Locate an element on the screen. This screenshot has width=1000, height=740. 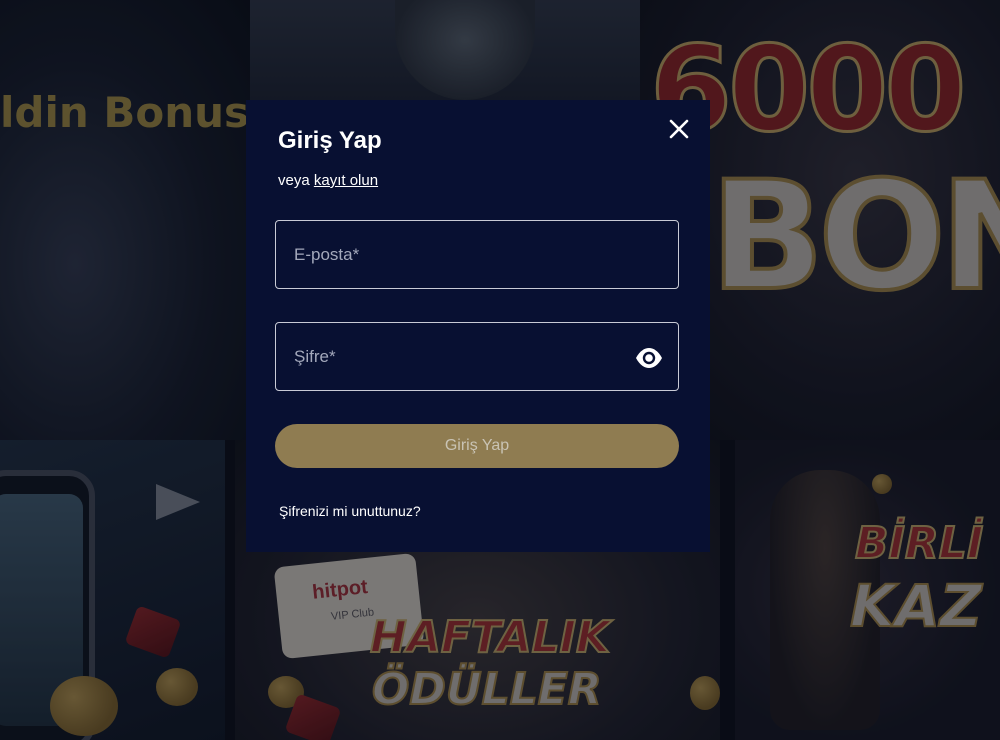
close-button is located at coordinates (679, 129).